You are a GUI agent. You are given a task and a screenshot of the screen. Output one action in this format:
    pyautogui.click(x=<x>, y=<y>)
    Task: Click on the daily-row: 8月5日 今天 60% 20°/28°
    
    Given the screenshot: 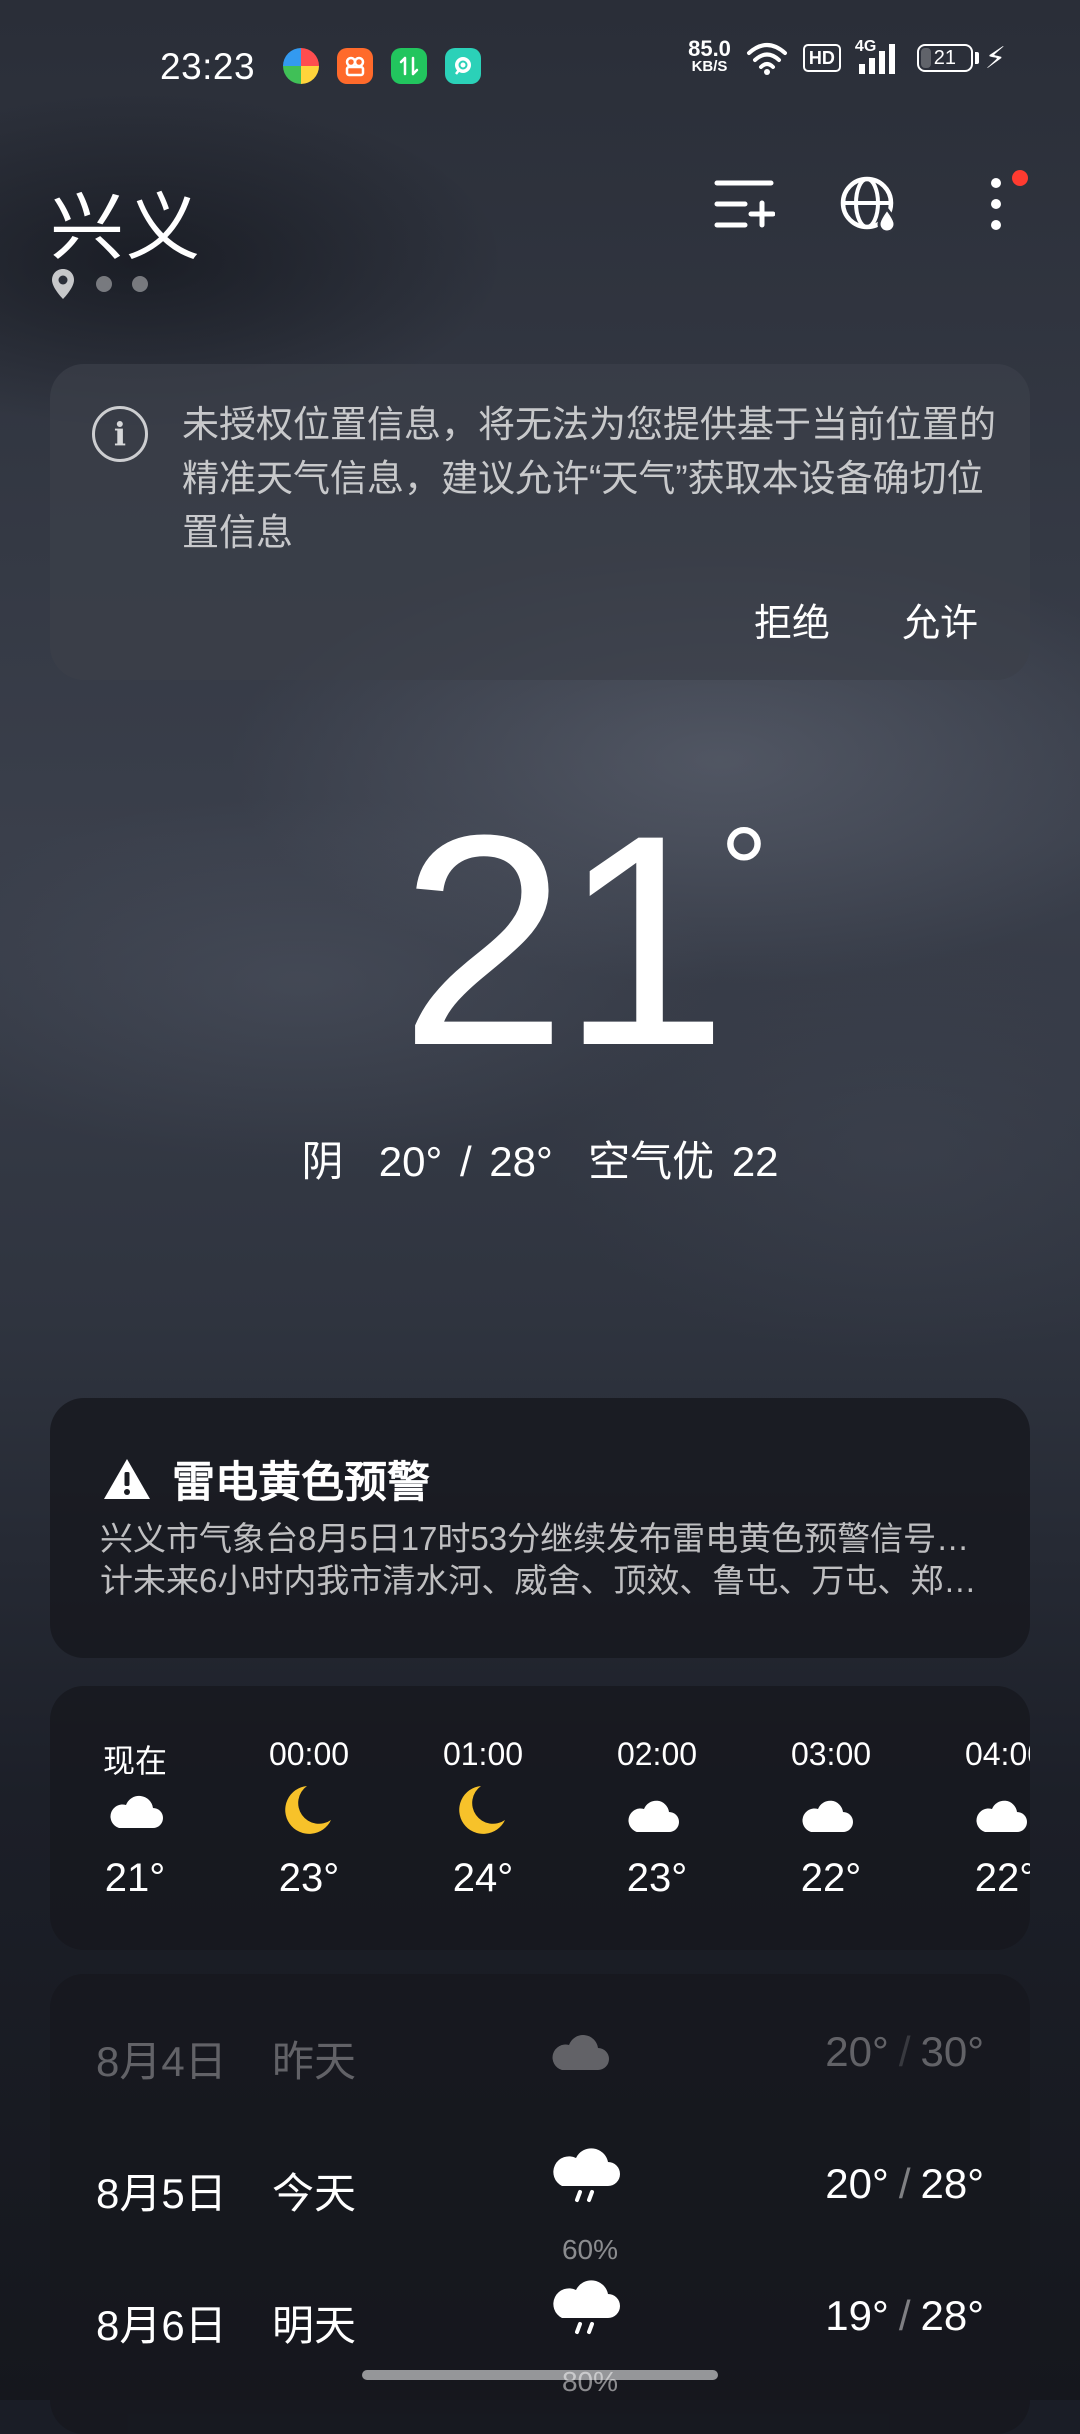 What is the action you would take?
    pyautogui.click(x=540, y=2200)
    